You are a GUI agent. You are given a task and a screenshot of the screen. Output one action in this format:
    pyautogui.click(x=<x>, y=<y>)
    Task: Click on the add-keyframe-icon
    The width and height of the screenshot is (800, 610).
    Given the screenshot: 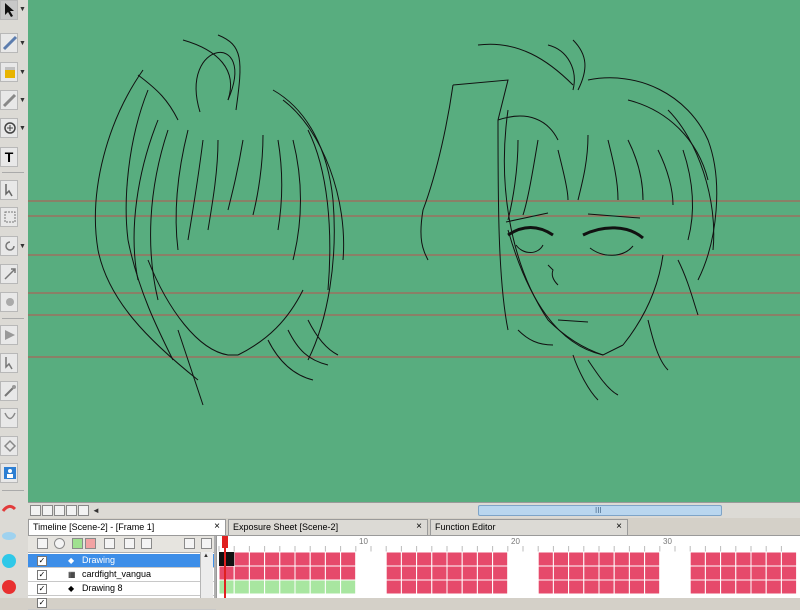 What is the action you would take?
    pyautogui.click(x=109, y=543)
    